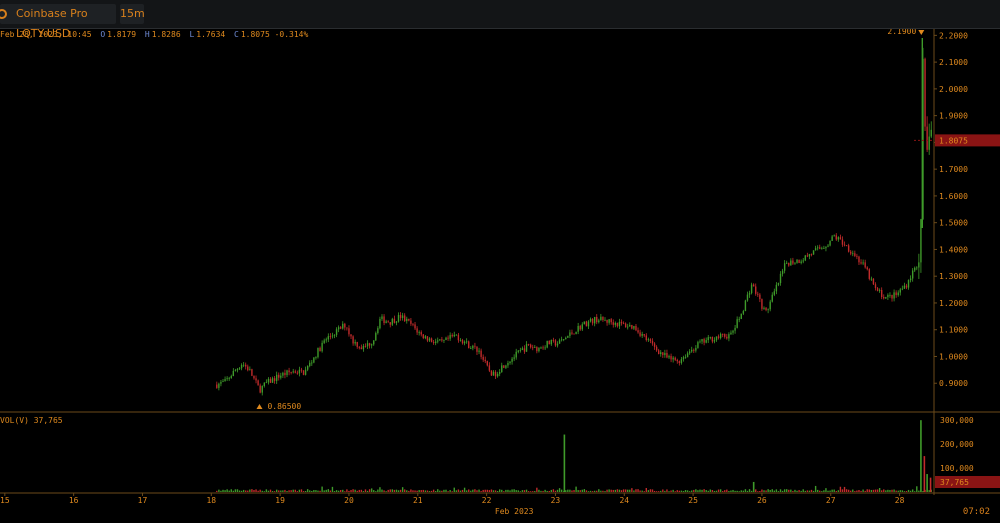  I want to click on y-tick-label: 1.9000, so click(953, 116).